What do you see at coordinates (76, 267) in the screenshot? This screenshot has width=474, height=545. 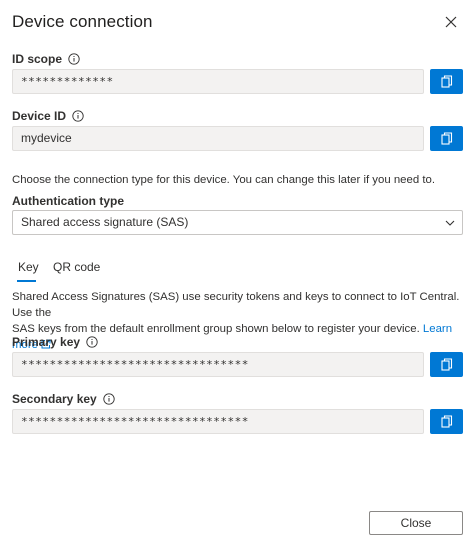 I see `tab-qr-code: QR code` at bounding box center [76, 267].